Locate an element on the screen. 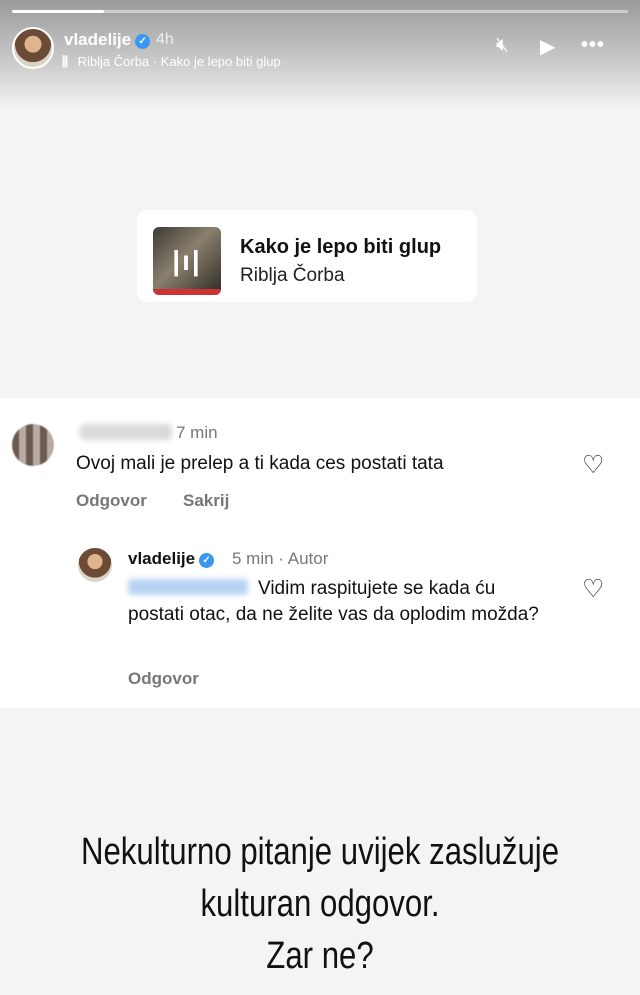  music-wave-icon: |ı| is located at coordinates (187, 260).